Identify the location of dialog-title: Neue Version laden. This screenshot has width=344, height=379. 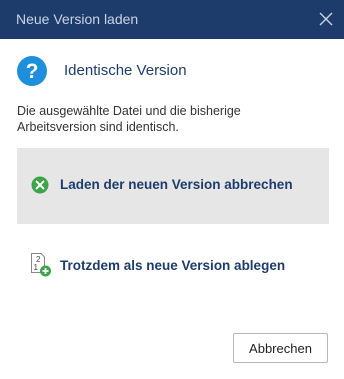
(77, 19).